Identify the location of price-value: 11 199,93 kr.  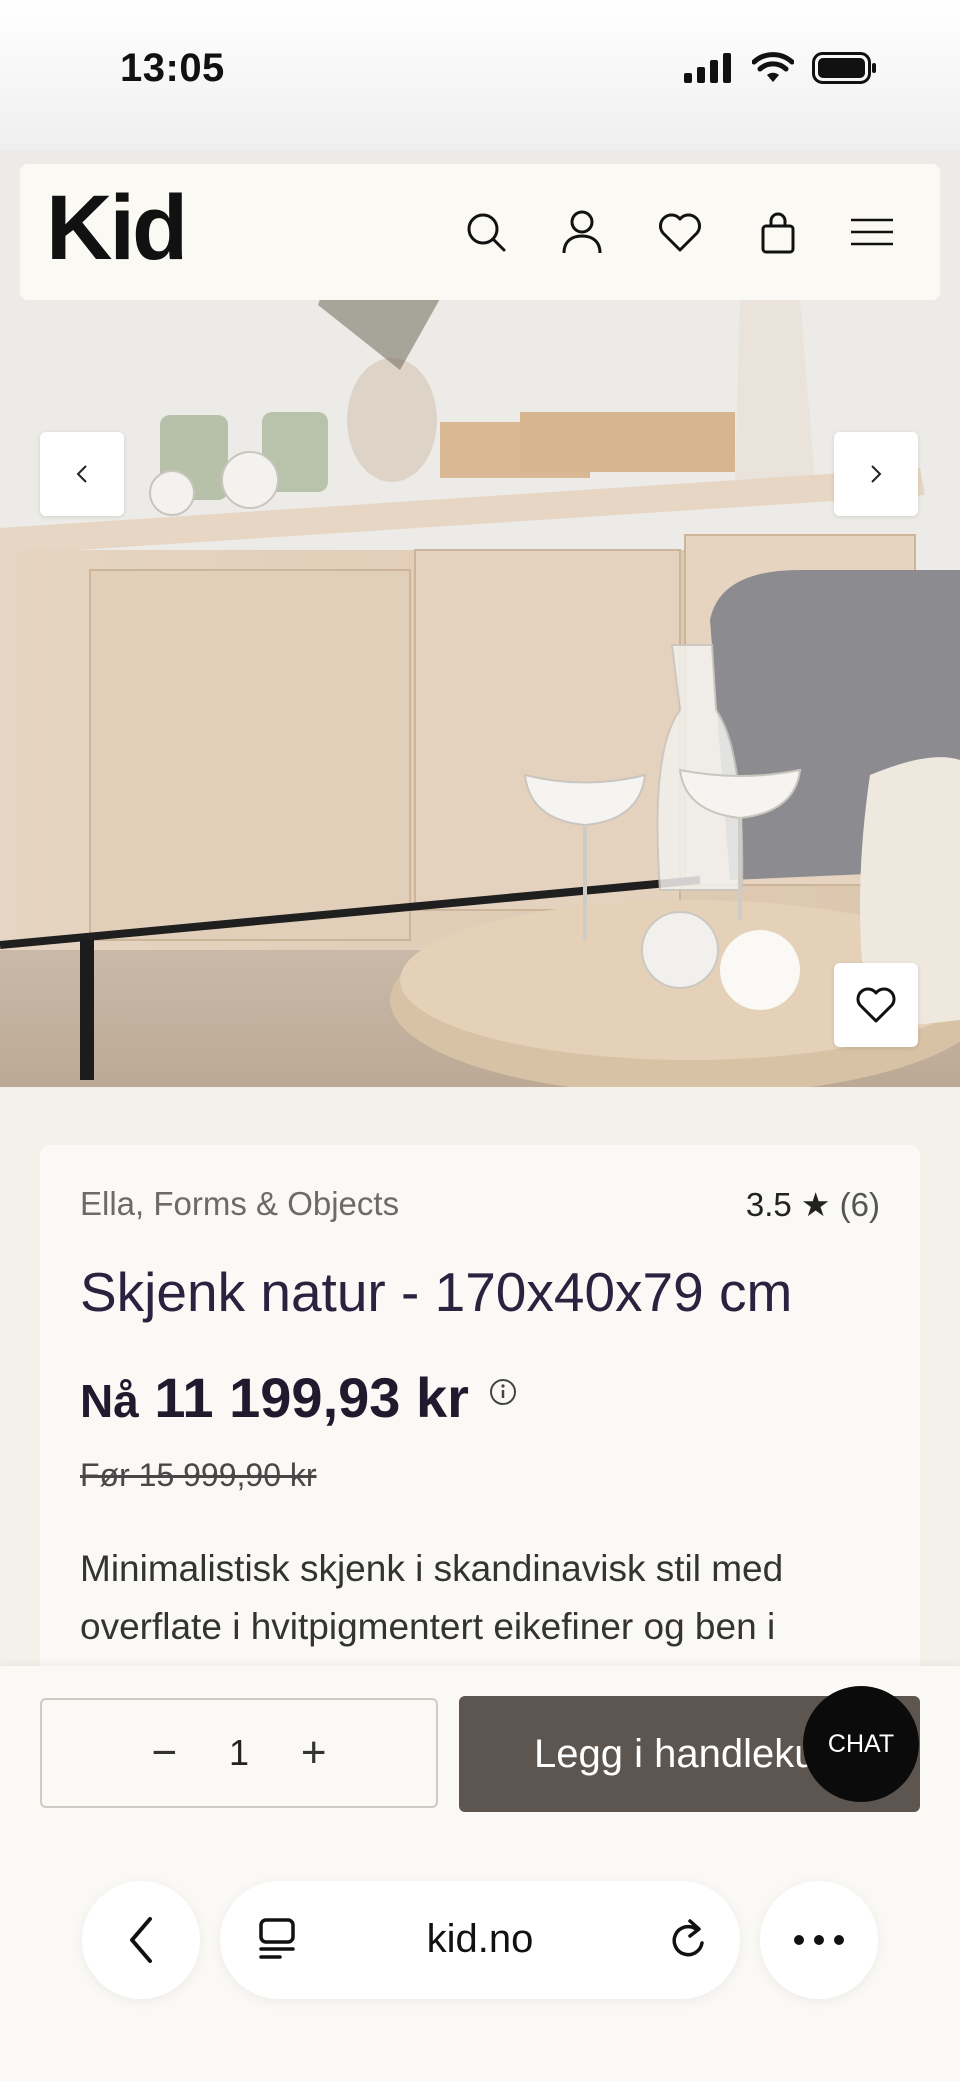
(311, 1397).